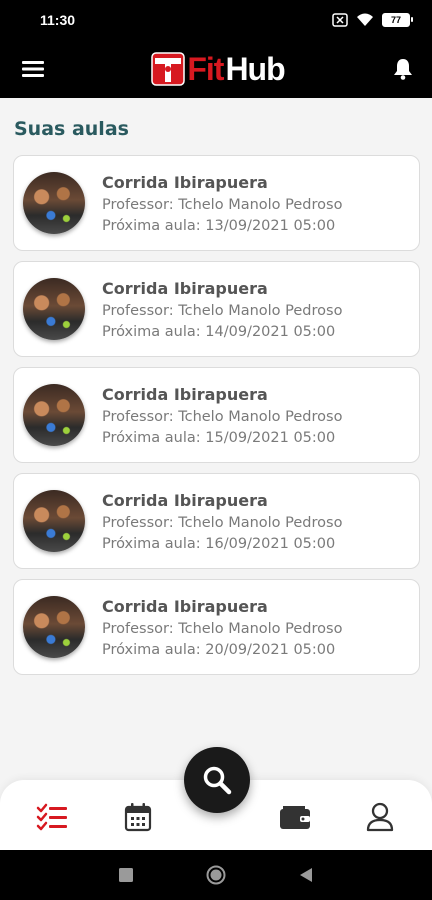  What do you see at coordinates (205, 68) in the screenshot?
I see `logo-text-fit: Fit` at bounding box center [205, 68].